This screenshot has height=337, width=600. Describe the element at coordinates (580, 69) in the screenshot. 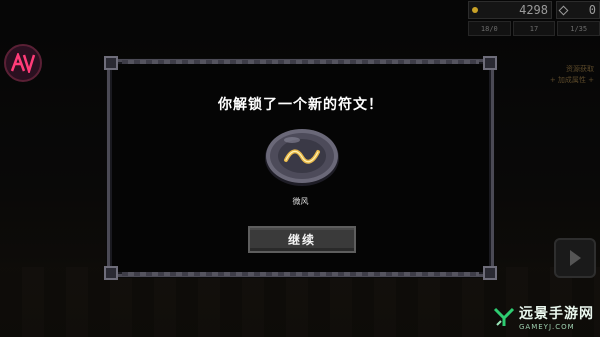

I see `side-hint-1: 资源获取` at that location.